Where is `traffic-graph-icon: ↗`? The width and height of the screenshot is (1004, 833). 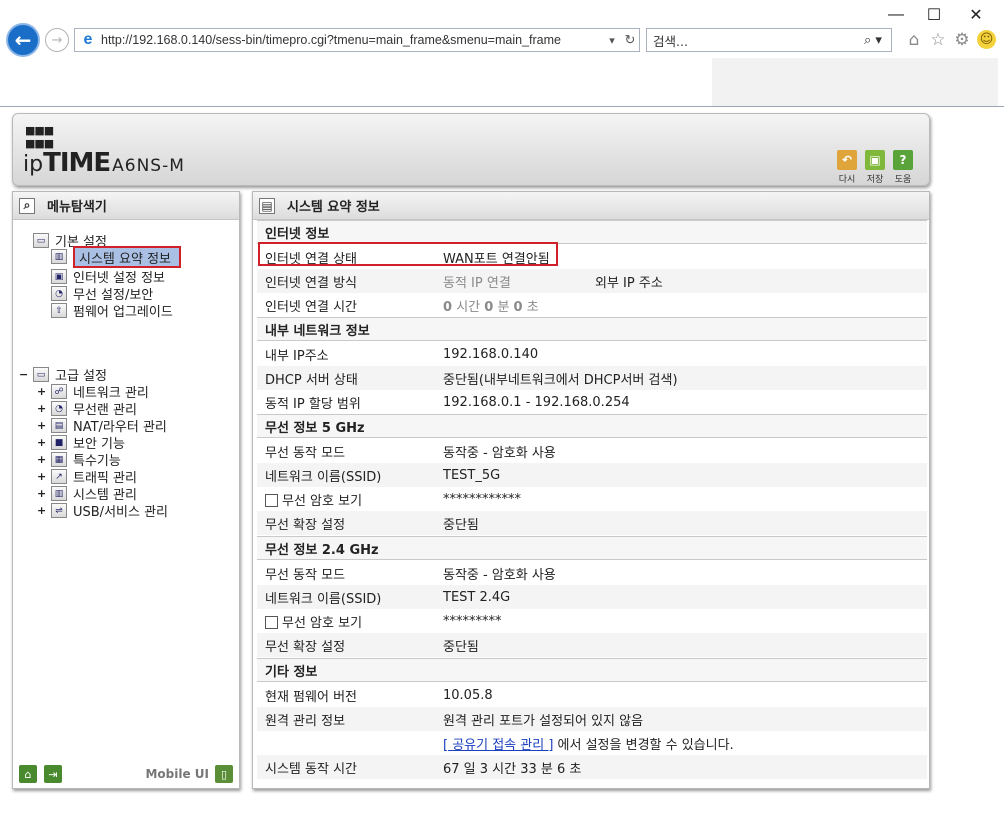
traffic-graph-icon: ↗ is located at coordinates (59, 476).